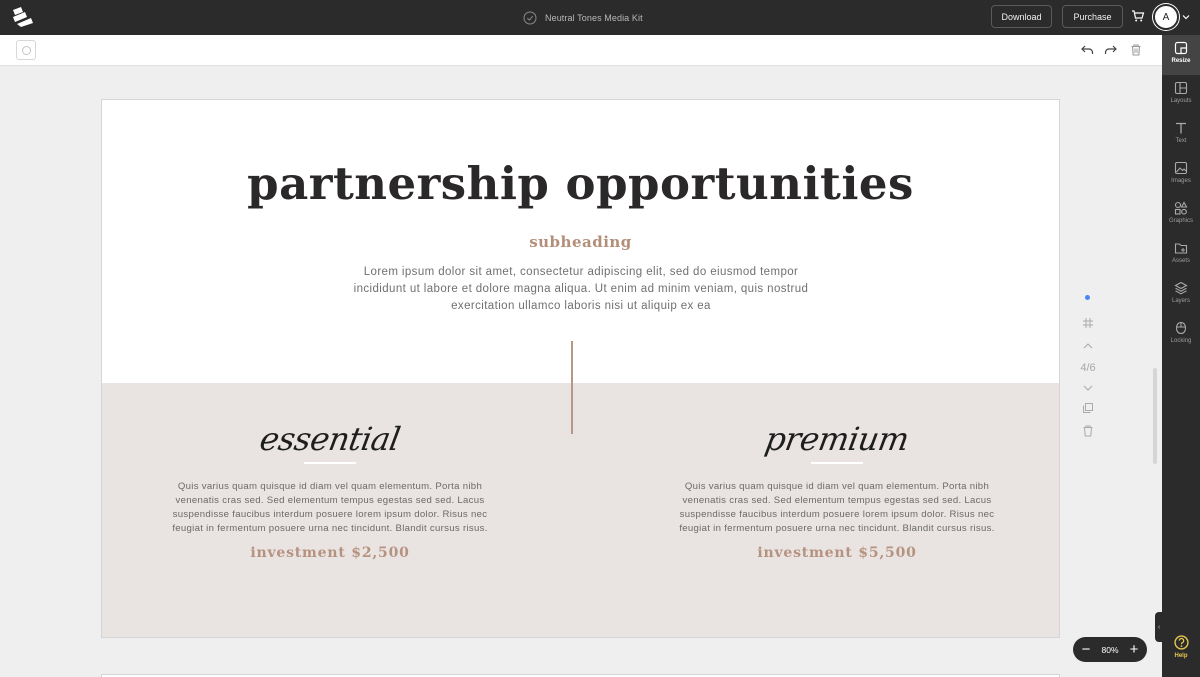  What do you see at coordinates (1181, 642) in the screenshot?
I see `help-icon` at bounding box center [1181, 642].